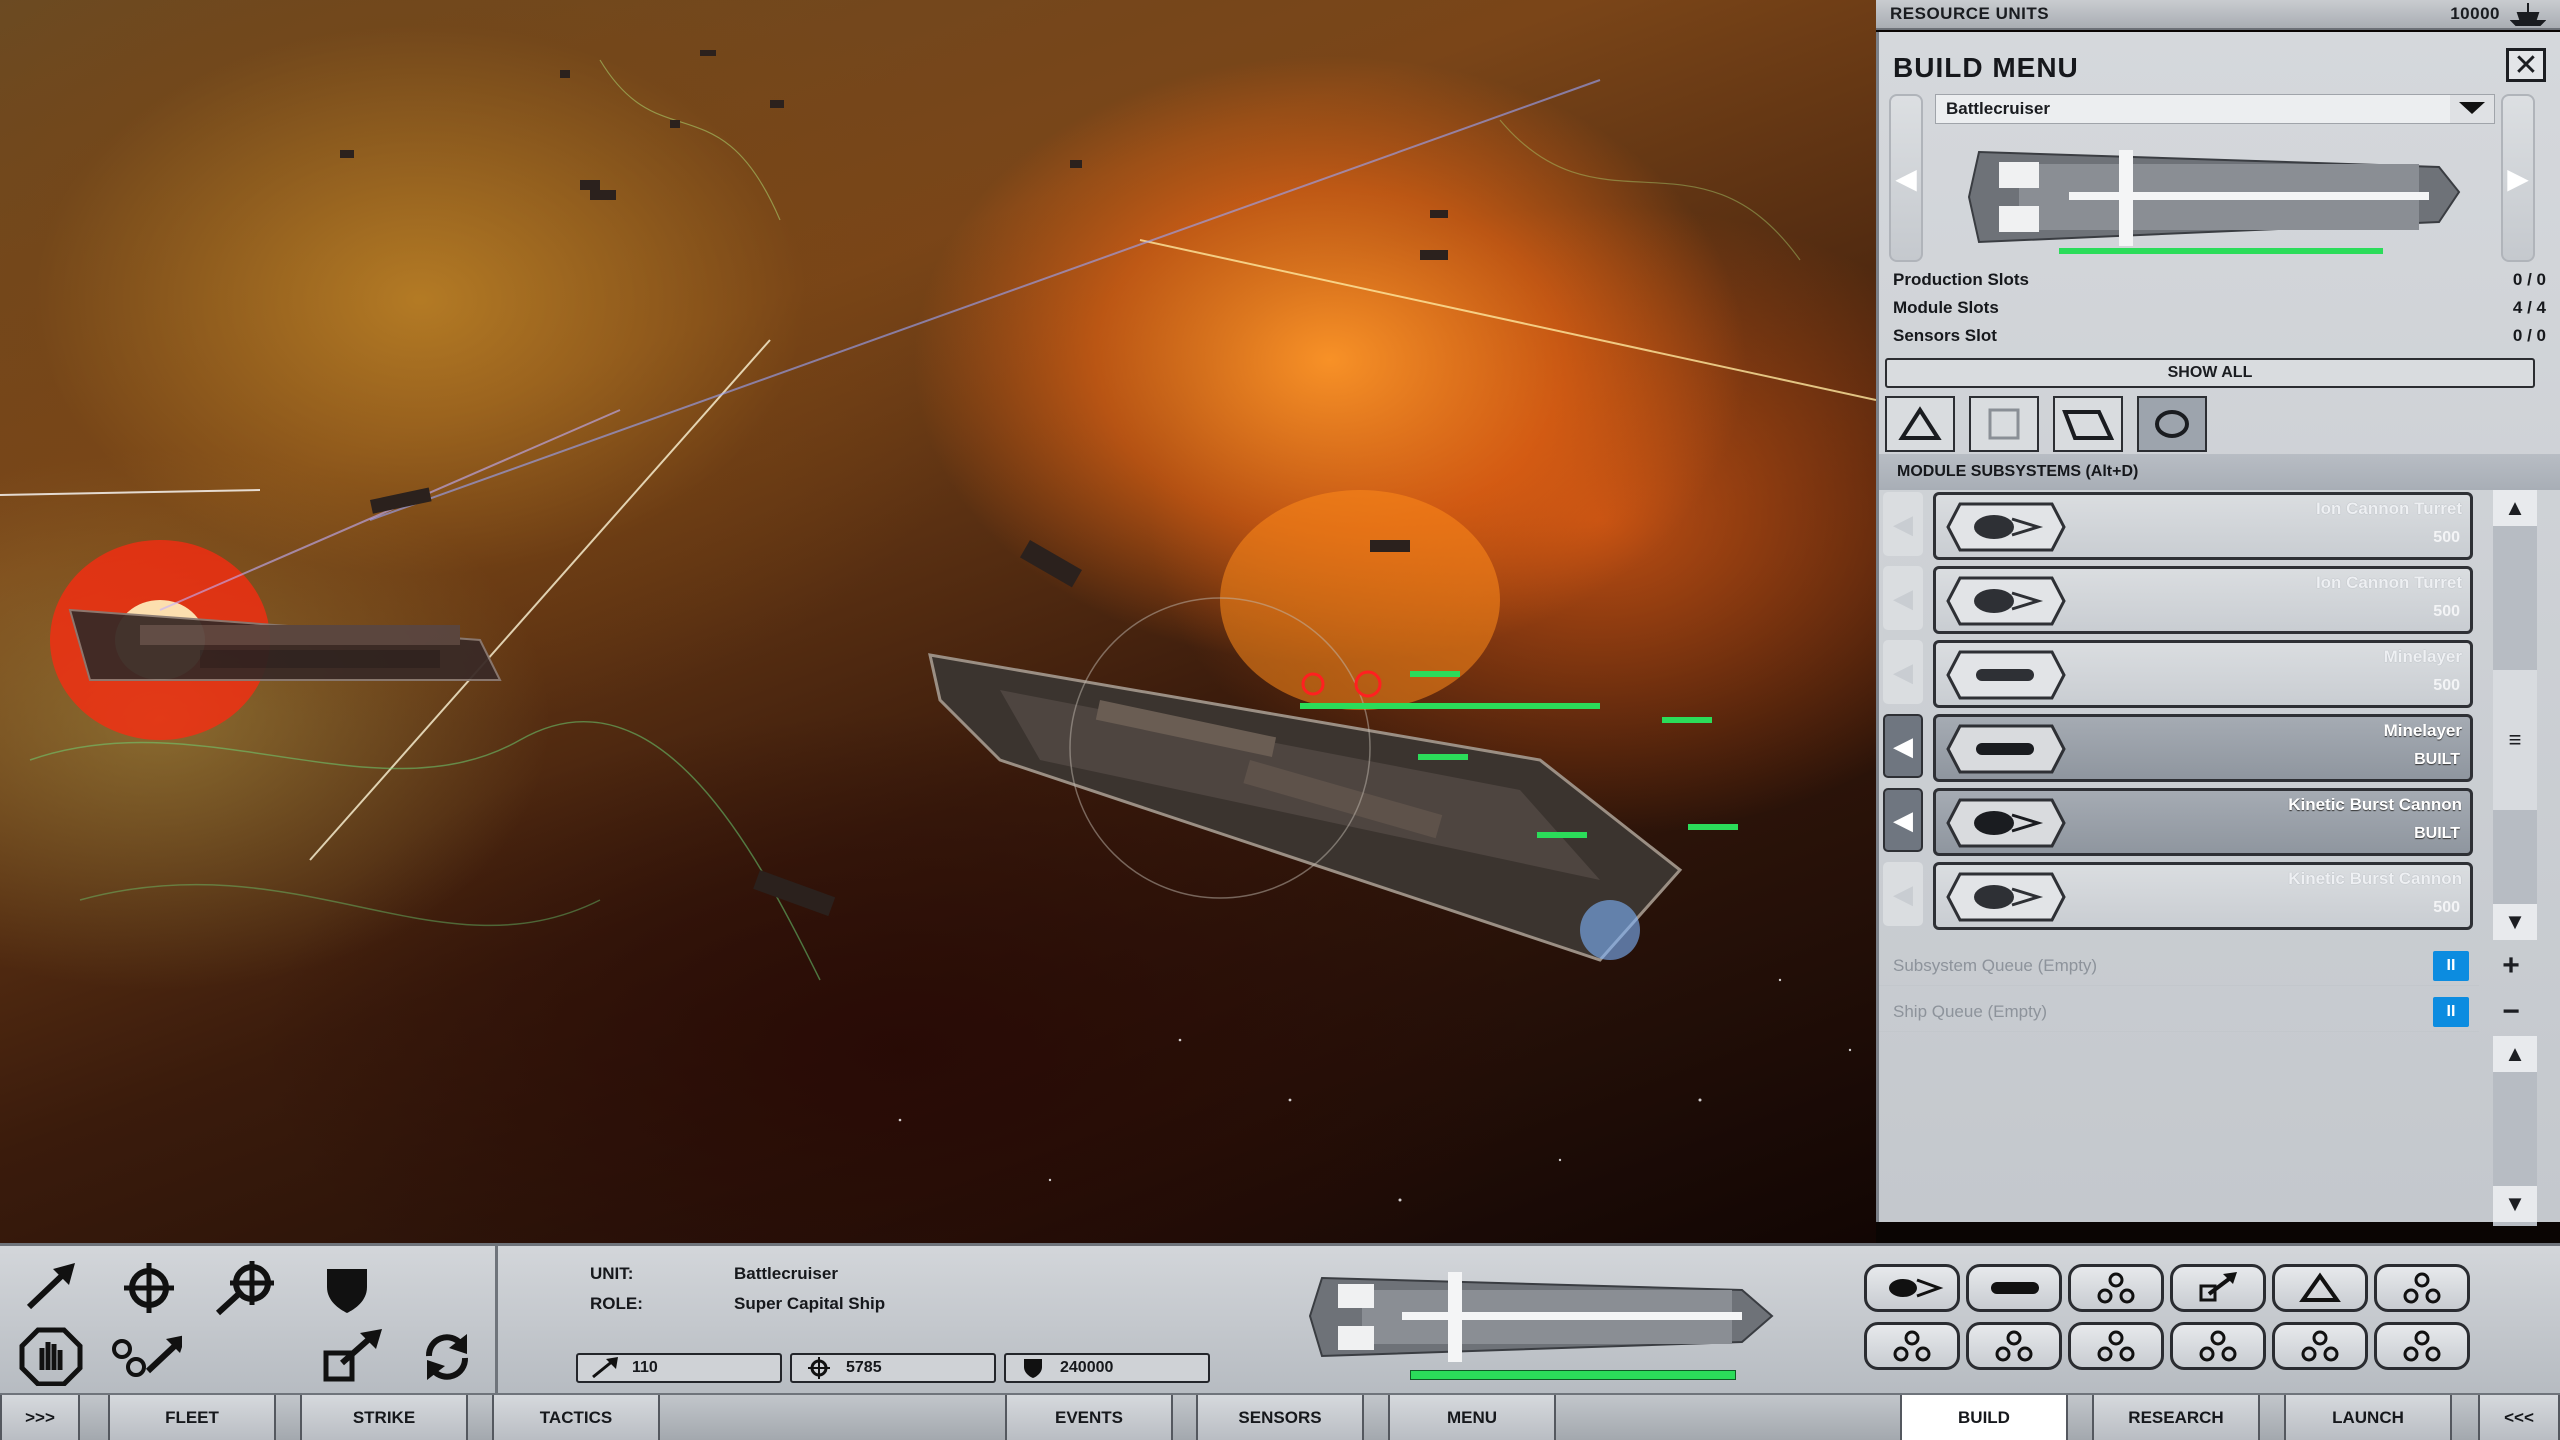 The width and height of the screenshot is (2560, 1440). I want to click on move-button, so click(51, 1288).